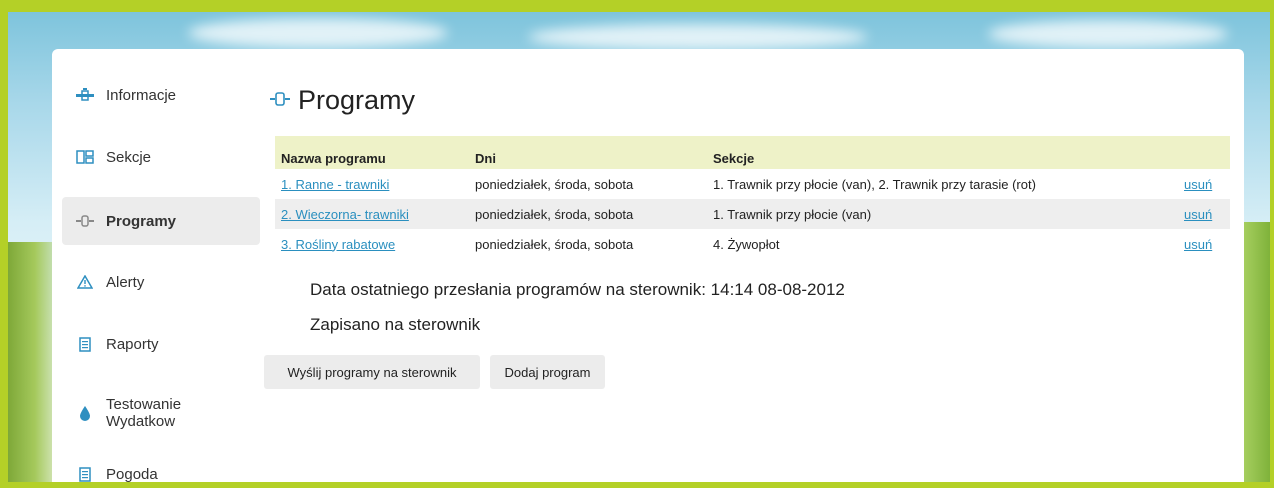 This screenshot has height=488, width=1274. I want to click on warning-triangle-icon, so click(85, 282).